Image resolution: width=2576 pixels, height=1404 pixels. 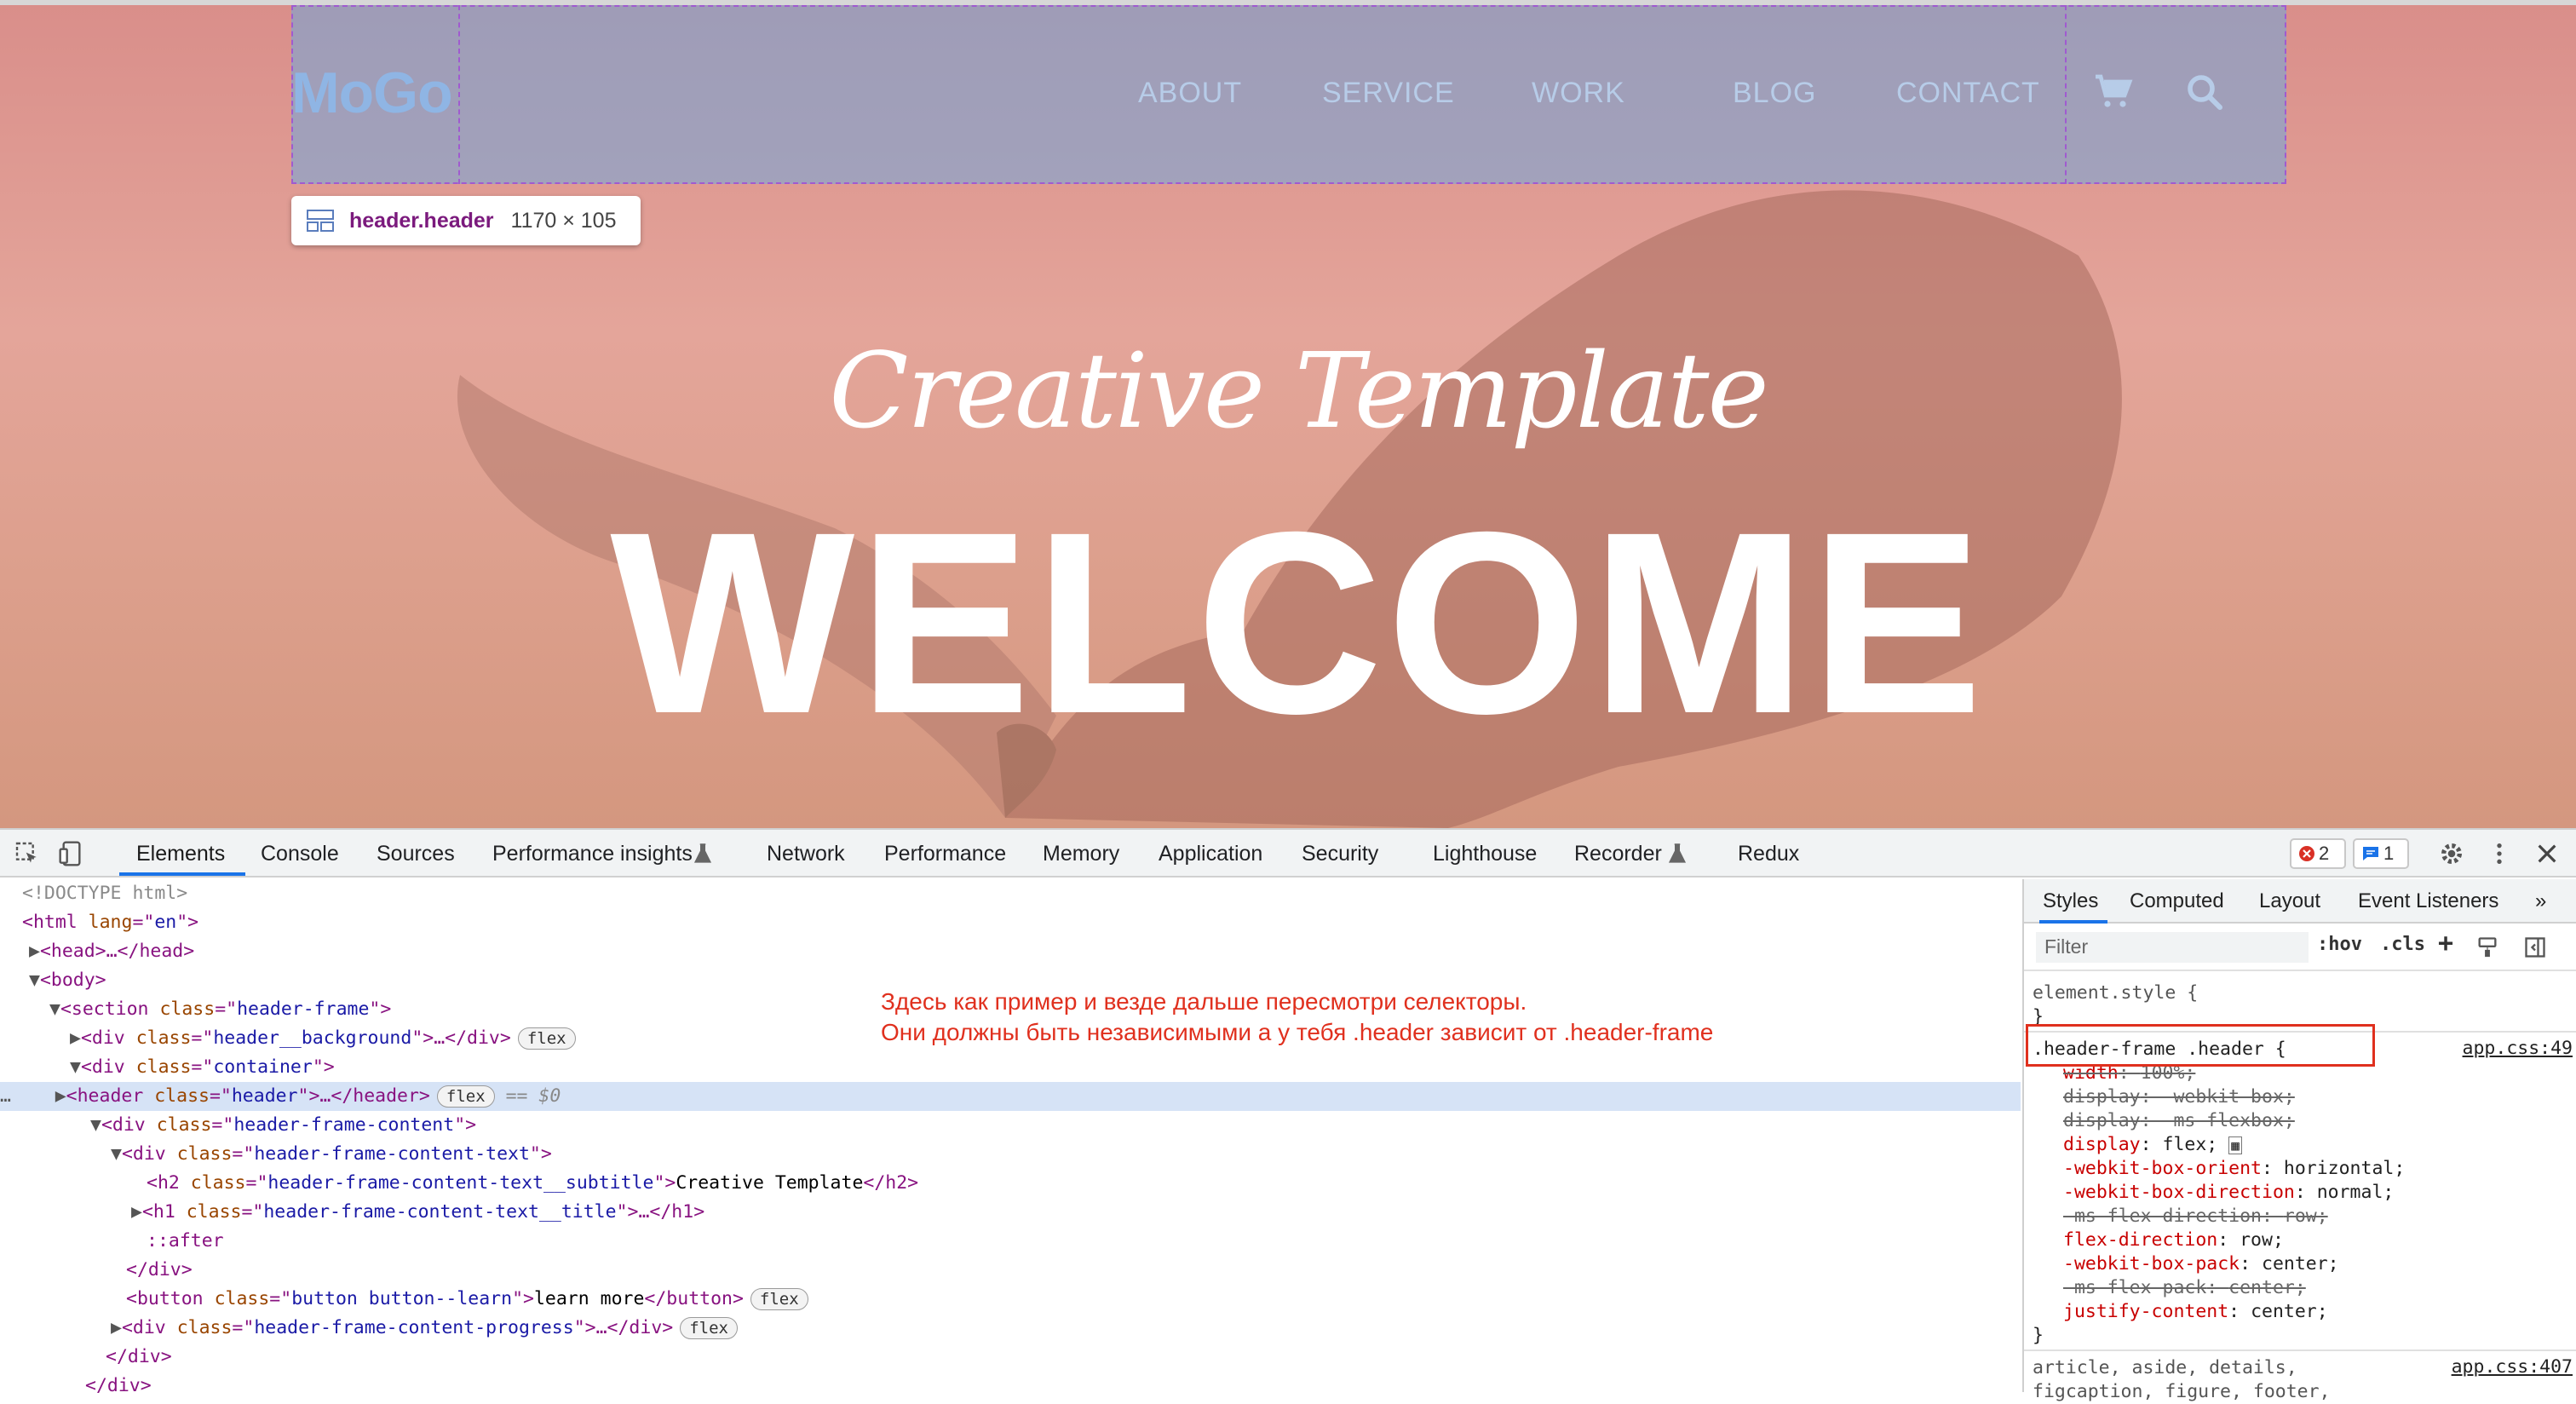 What do you see at coordinates (2177, 901) in the screenshot?
I see `subtab-computed: Computed` at bounding box center [2177, 901].